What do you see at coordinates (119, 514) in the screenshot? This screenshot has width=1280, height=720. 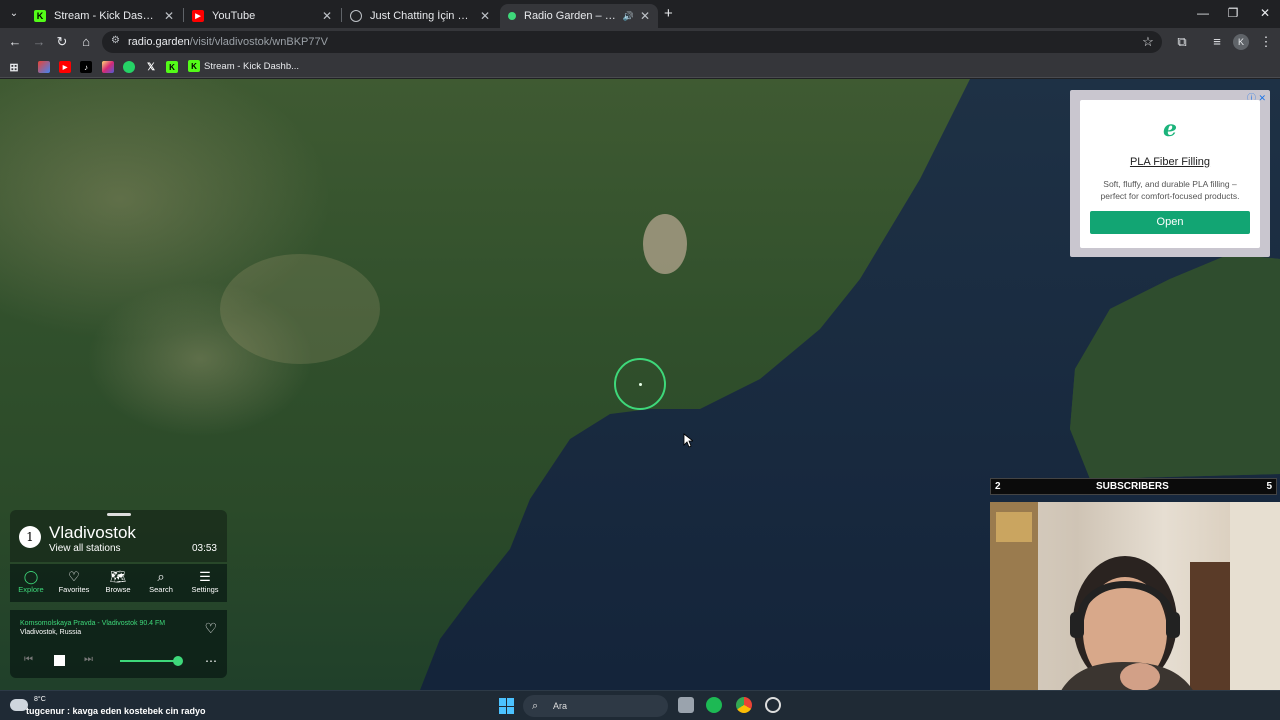 I see `drag-handle` at bounding box center [119, 514].